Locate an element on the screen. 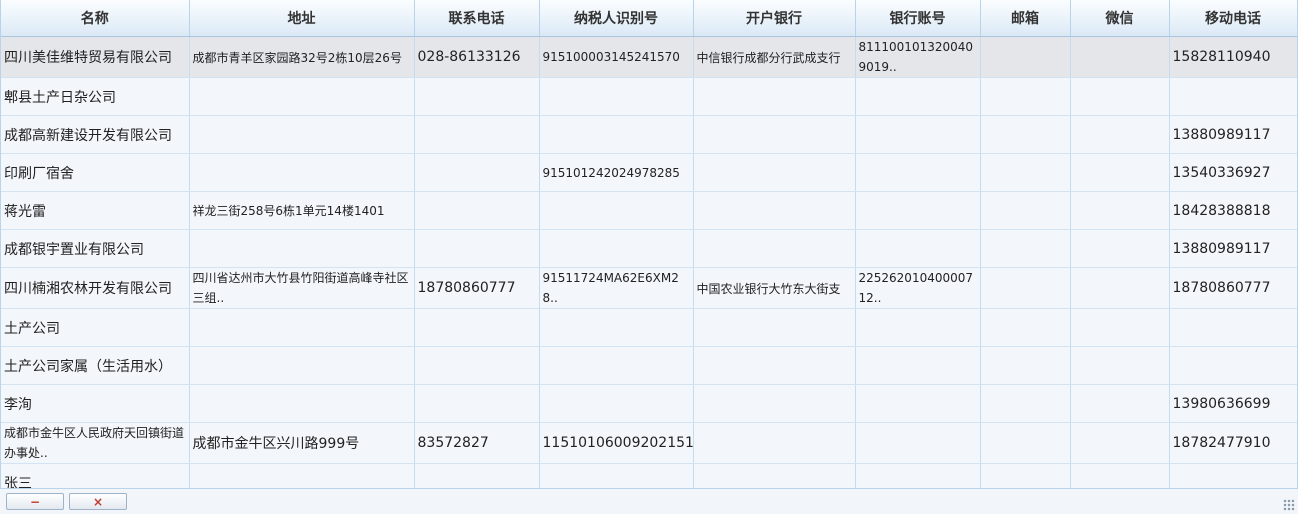 Image resolution: width=1298 pixels, height=514 pixels. cell-name: 成都高新建设开发有限公司 is located at coordinates (95, 134).